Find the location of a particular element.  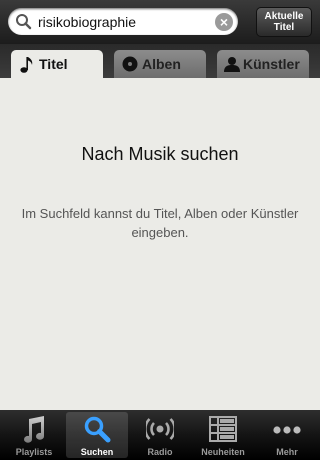

radio-icon is located at coordinates (160, 429).